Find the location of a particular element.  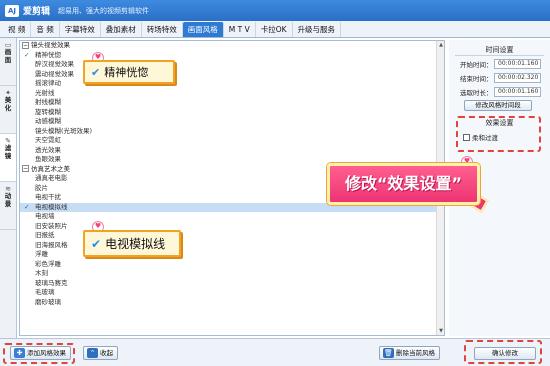

list-item: 镜头模糊(光斑效果) is located at coordinates (232, 132).